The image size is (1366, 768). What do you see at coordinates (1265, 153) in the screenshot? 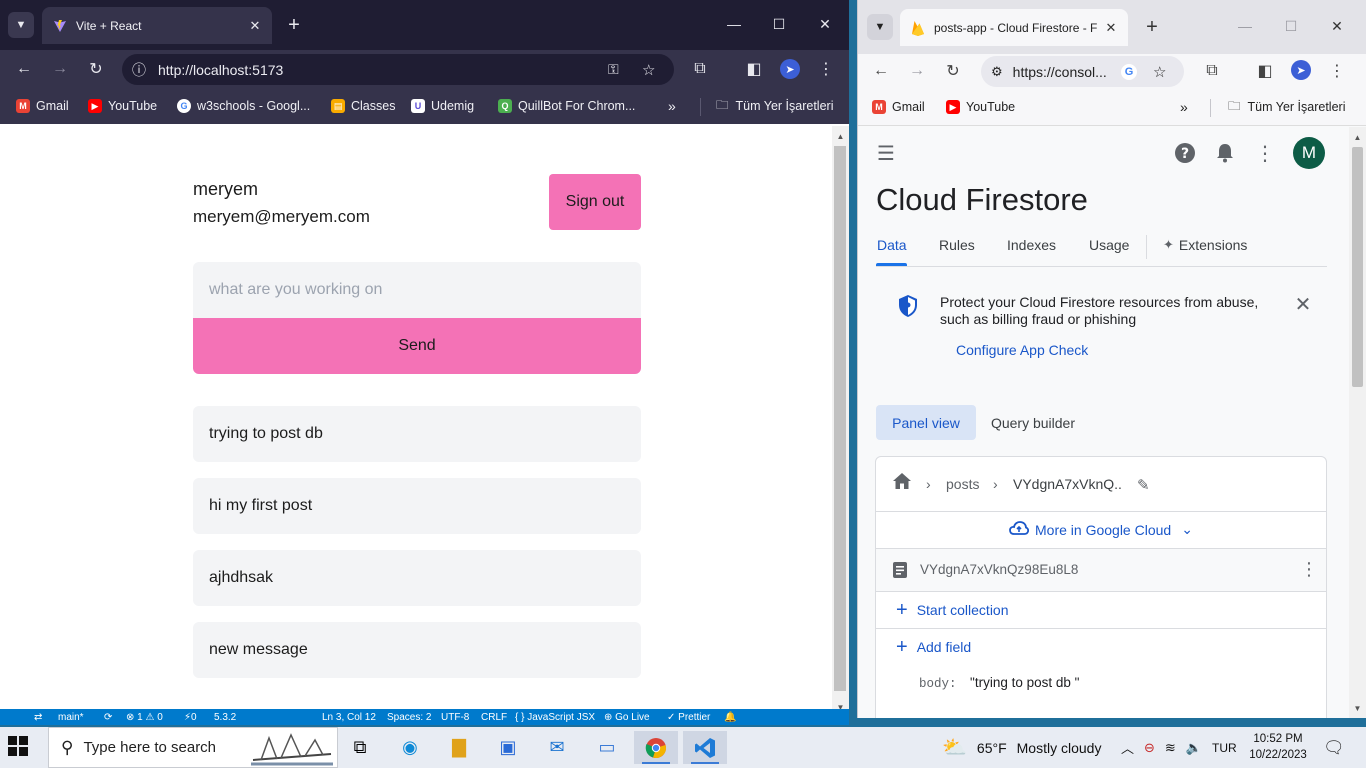
I see `more-options-icon: ⋮` at bounding box center [1265, 153].